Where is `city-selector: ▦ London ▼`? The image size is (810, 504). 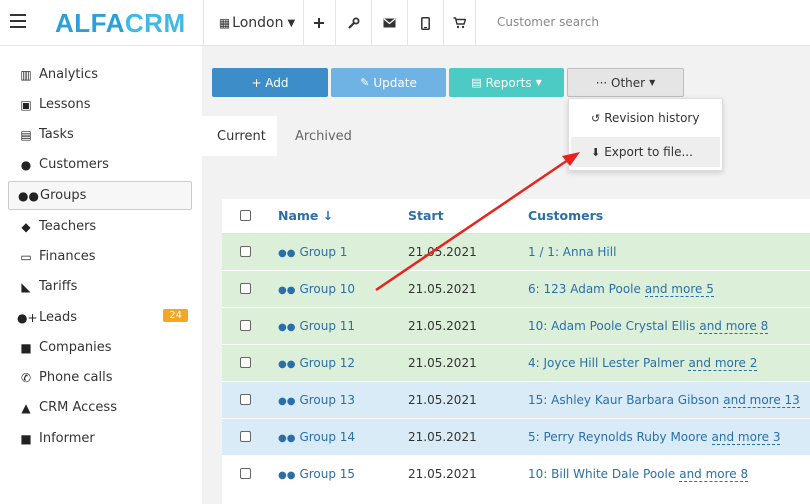
city-selector: ▦ London ▼ is located at coordinates (257, 23).